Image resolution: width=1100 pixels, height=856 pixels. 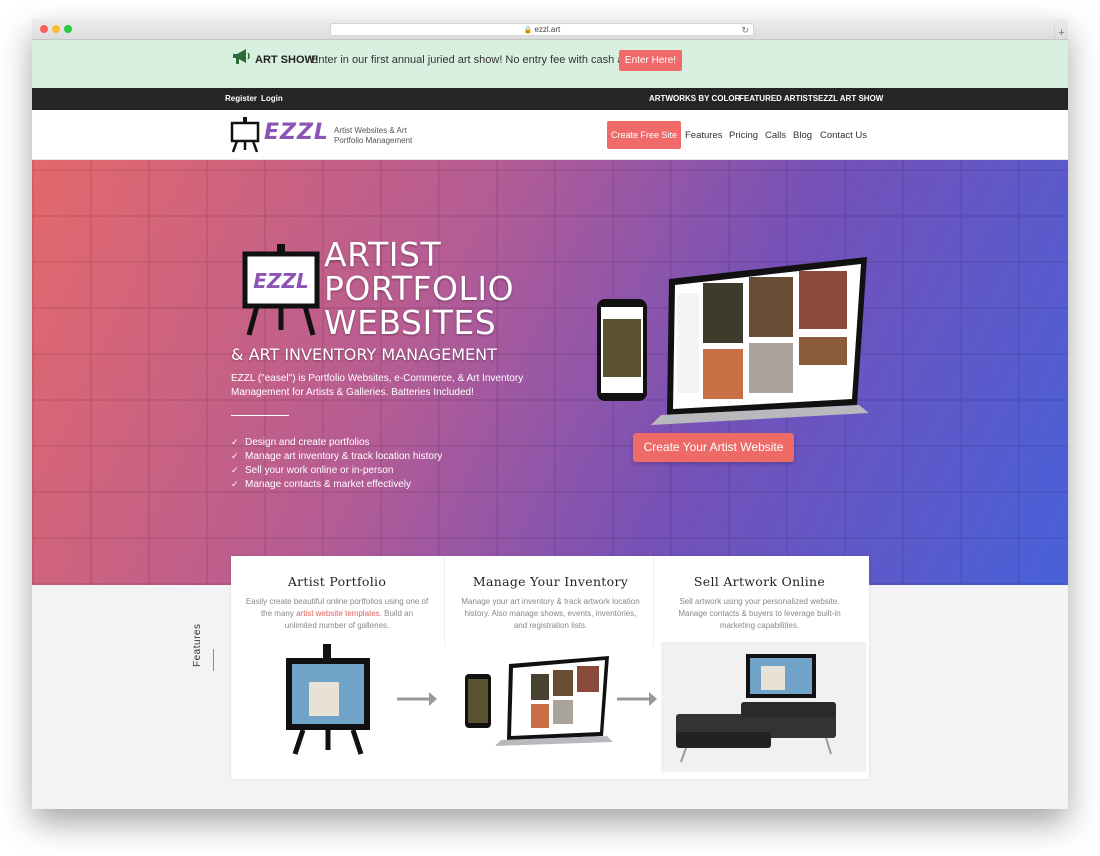 I want to click on nav-features: Features, so click(x=704, y=135).